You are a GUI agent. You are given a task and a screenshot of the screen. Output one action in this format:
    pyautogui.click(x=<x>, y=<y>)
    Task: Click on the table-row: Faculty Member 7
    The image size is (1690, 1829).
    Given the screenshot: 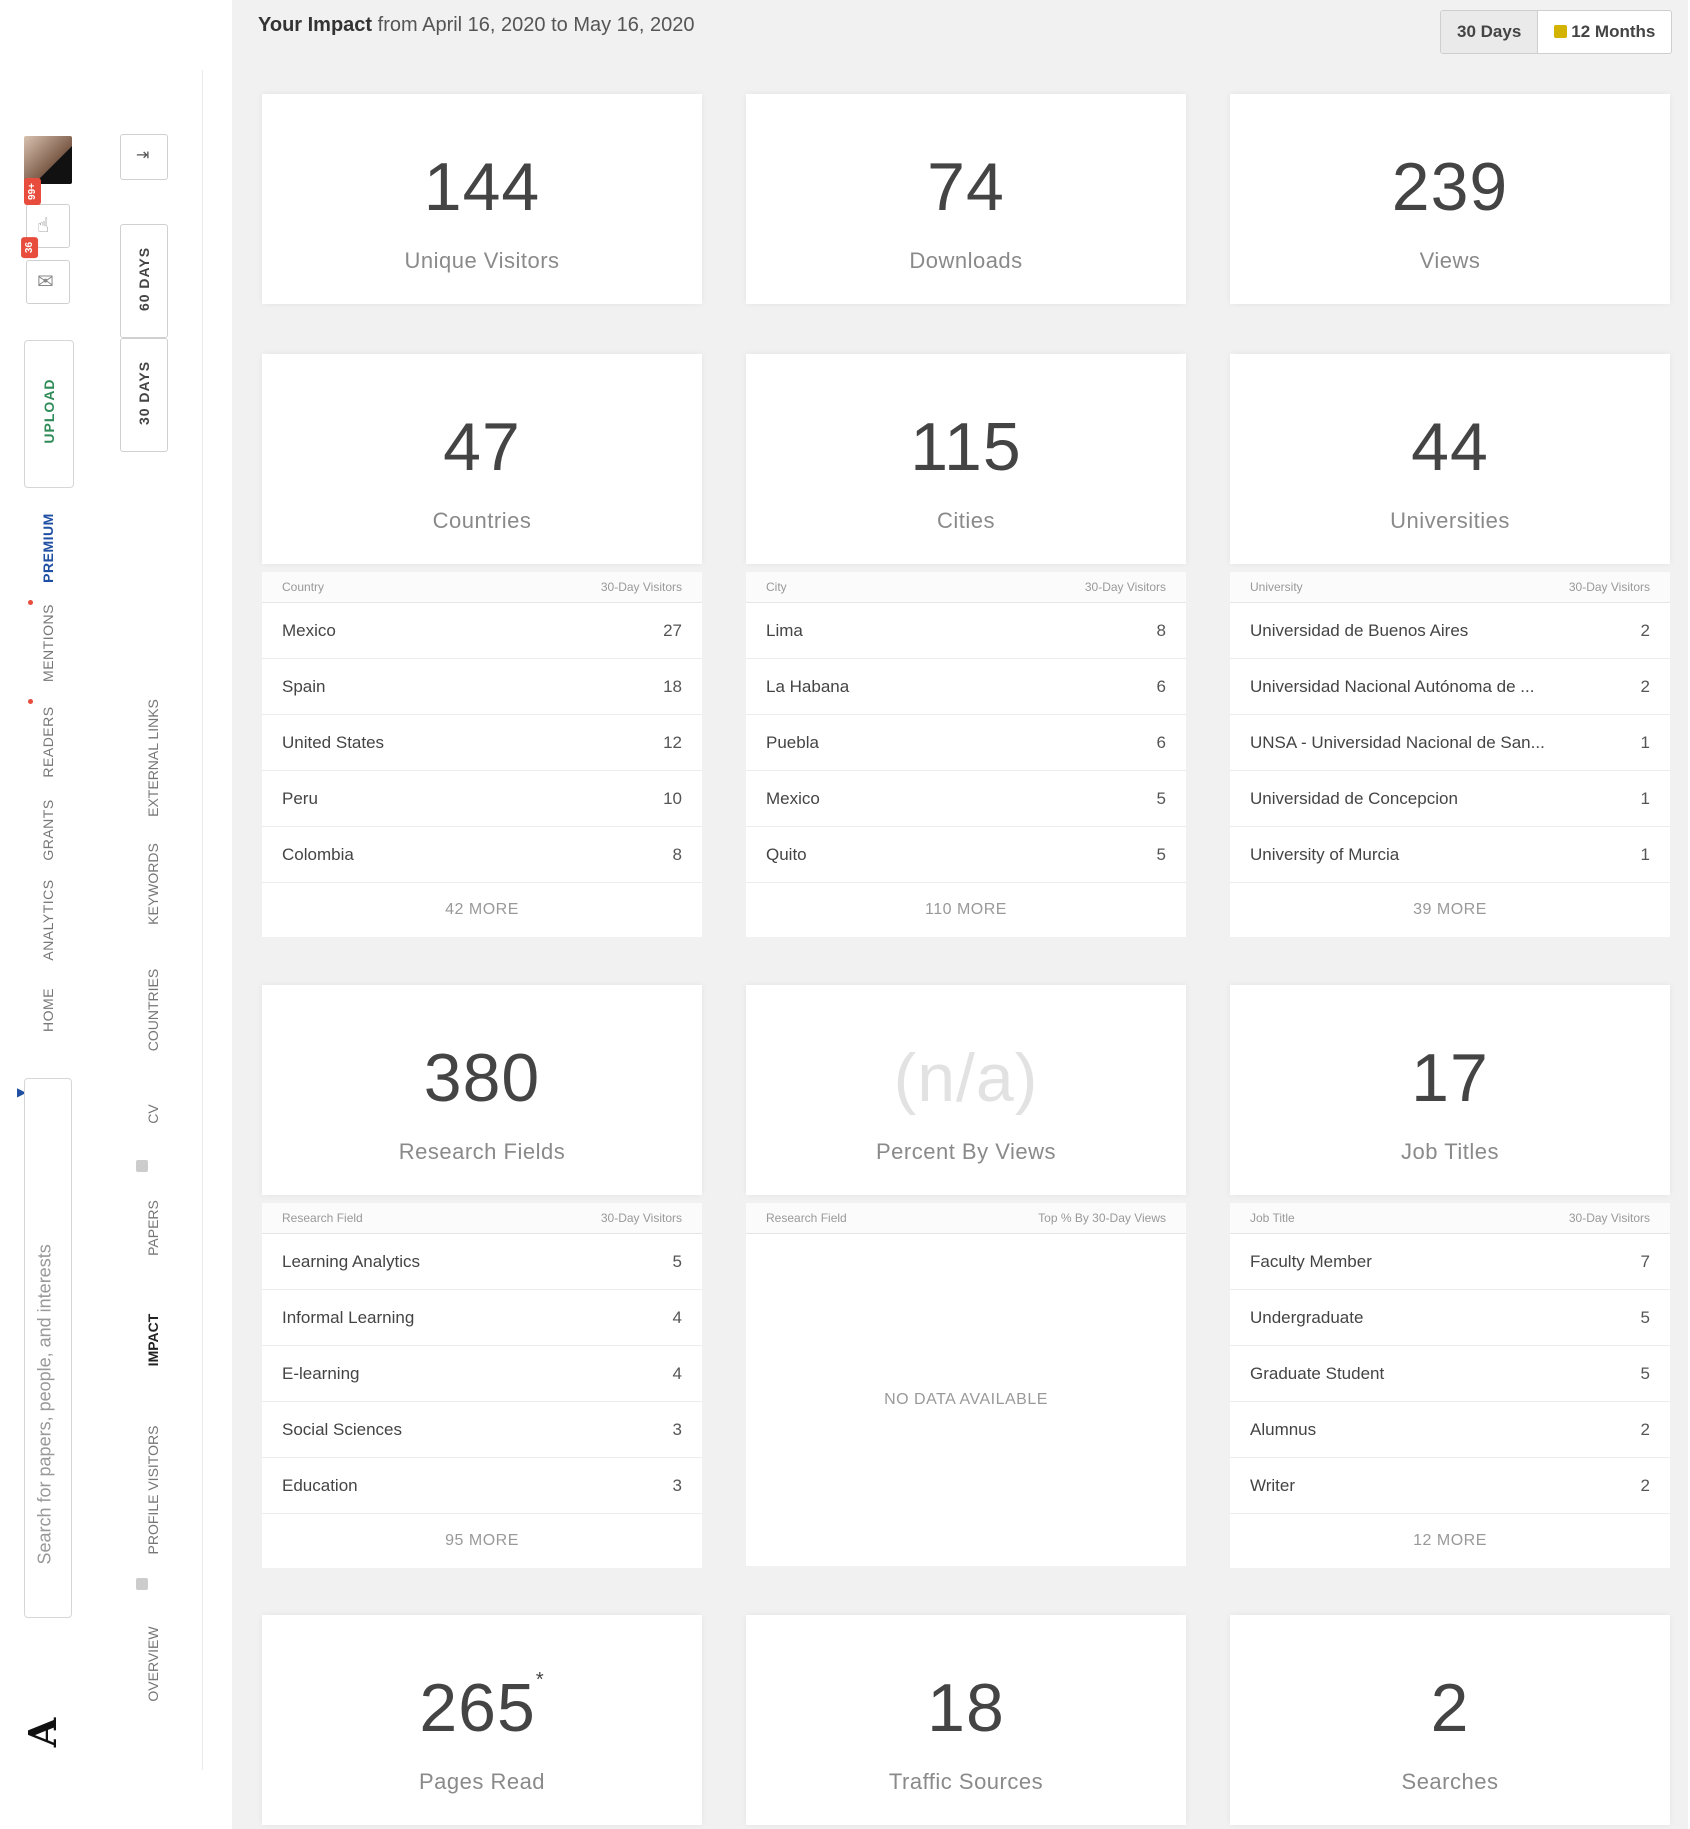 What is the action you would take?
    pyautogui.click(x=1450, y=1262)
    